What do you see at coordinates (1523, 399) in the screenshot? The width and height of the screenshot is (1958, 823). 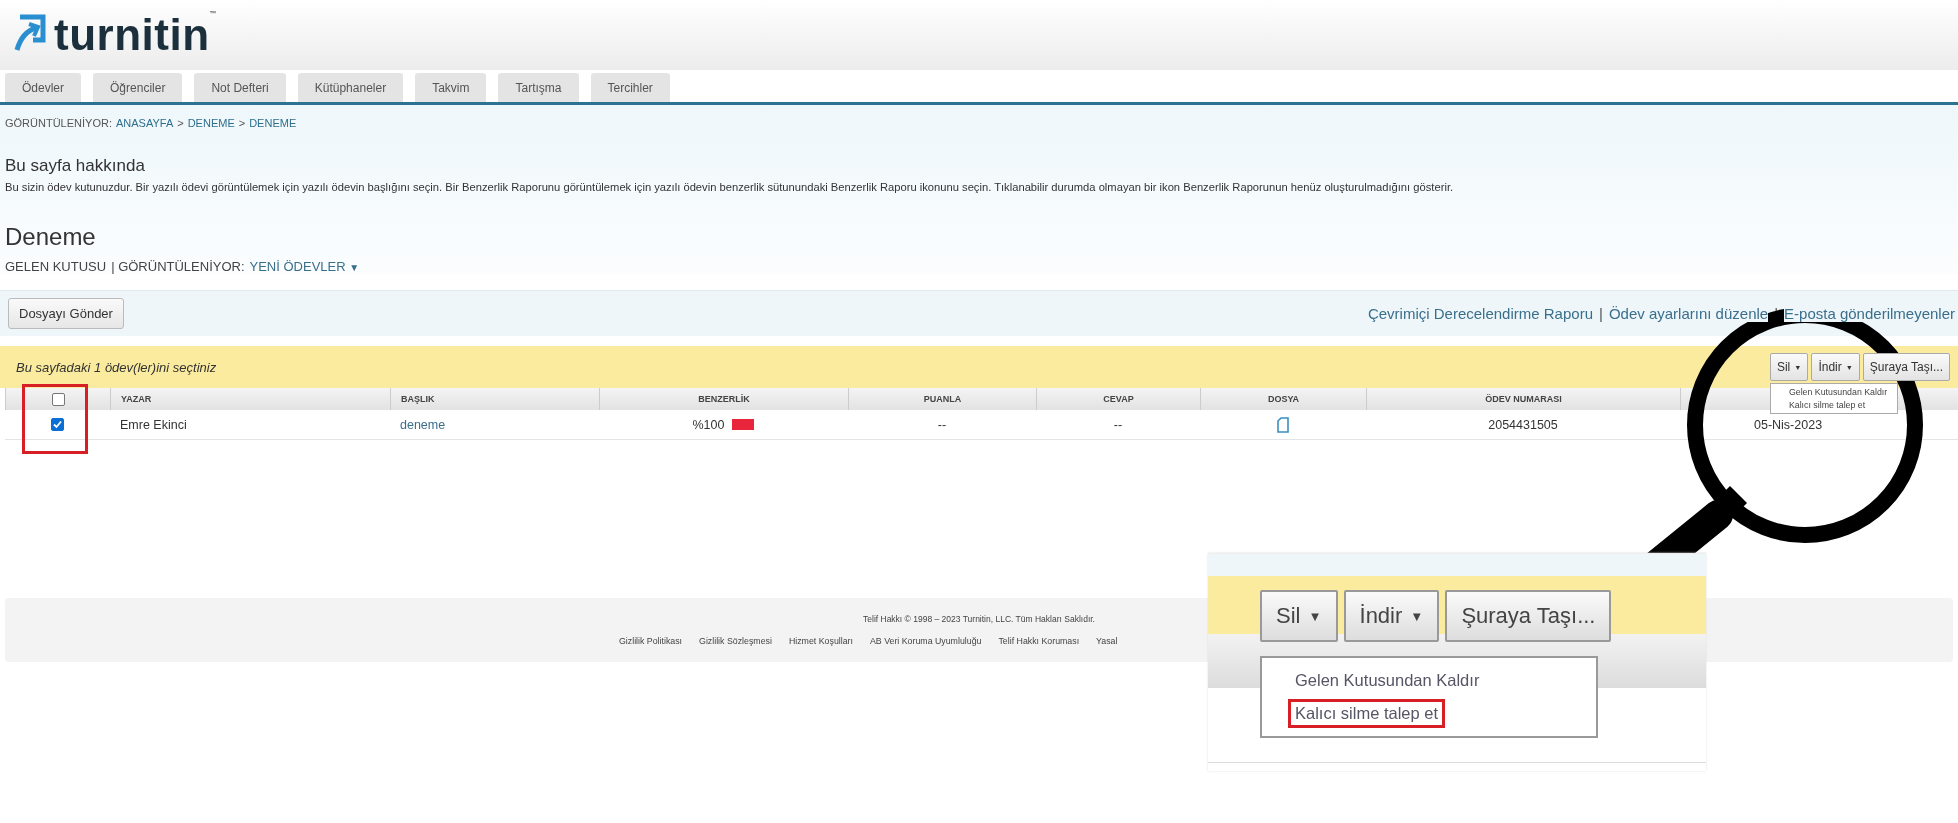 I see `column-header: ÖDEV NUMARASI` at bounding box center [1523, 399].